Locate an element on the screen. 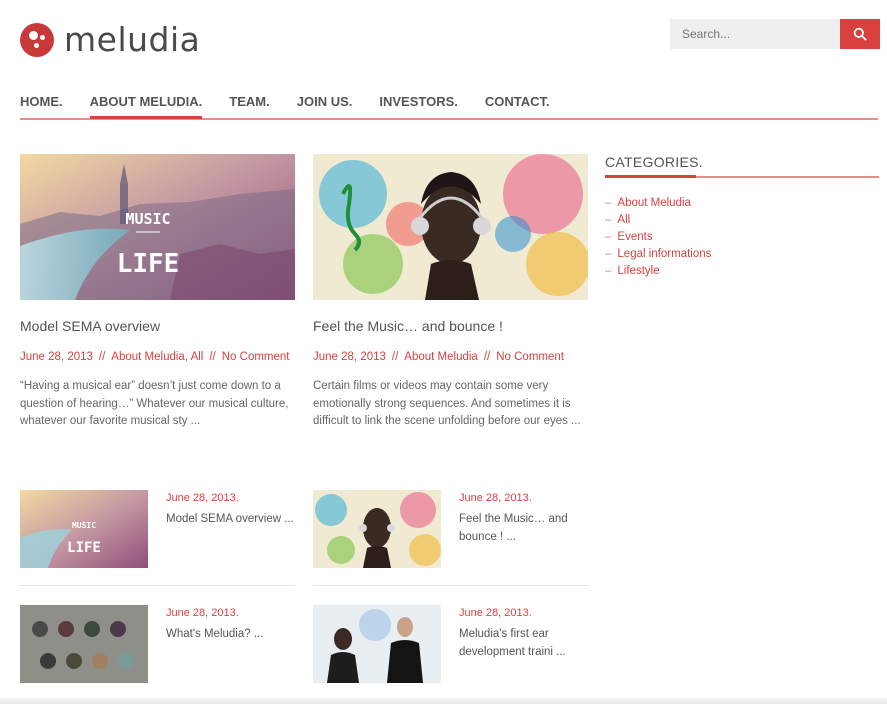 This screenshot has width=887, height=704. nav-contact: CONTACT. is located at coordinates (517, 105).